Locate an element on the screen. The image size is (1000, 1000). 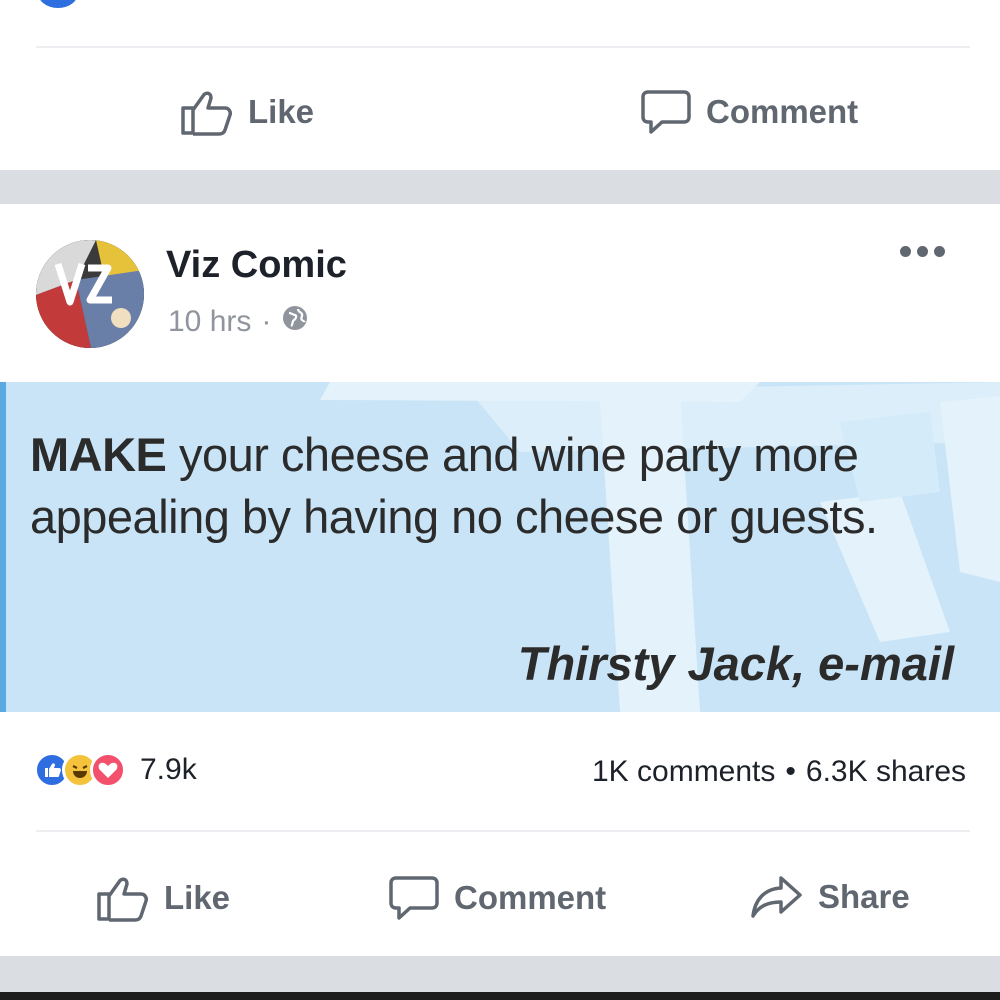
previous-post-avatar-edge is located at coordinates (58, 4).